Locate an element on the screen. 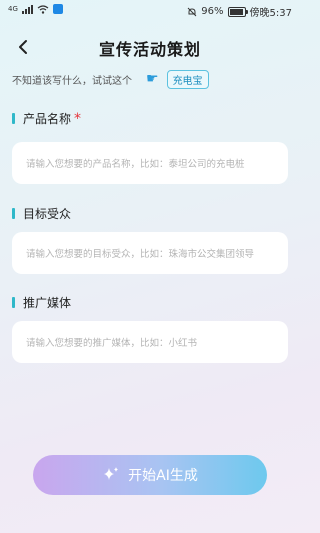 The image size is (320, 533). network-type-label: 4G is located at coordinates (13, 8).